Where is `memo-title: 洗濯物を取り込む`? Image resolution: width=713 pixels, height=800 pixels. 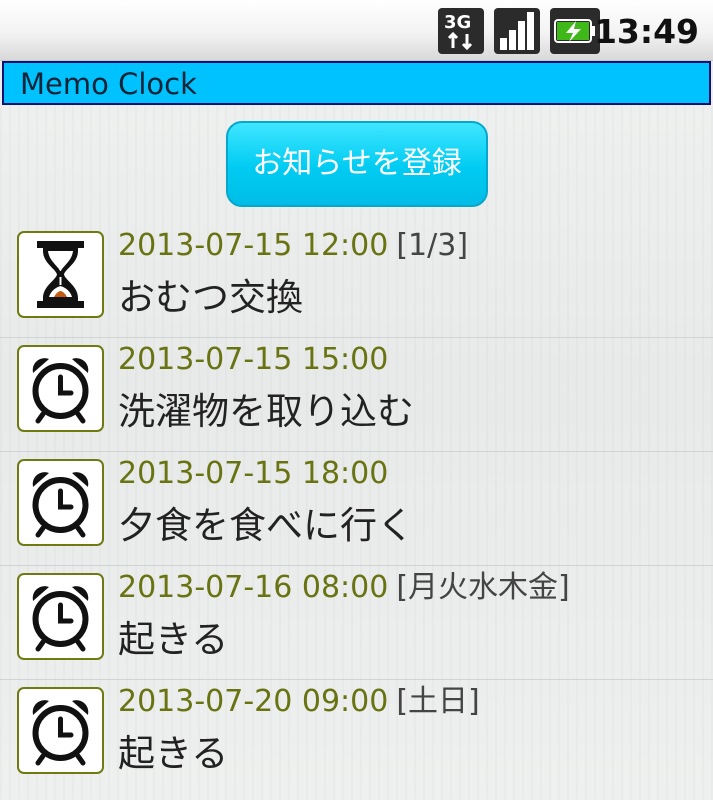 memo-title: 洗濯物を取り込む is located at coordinates (266, 411).